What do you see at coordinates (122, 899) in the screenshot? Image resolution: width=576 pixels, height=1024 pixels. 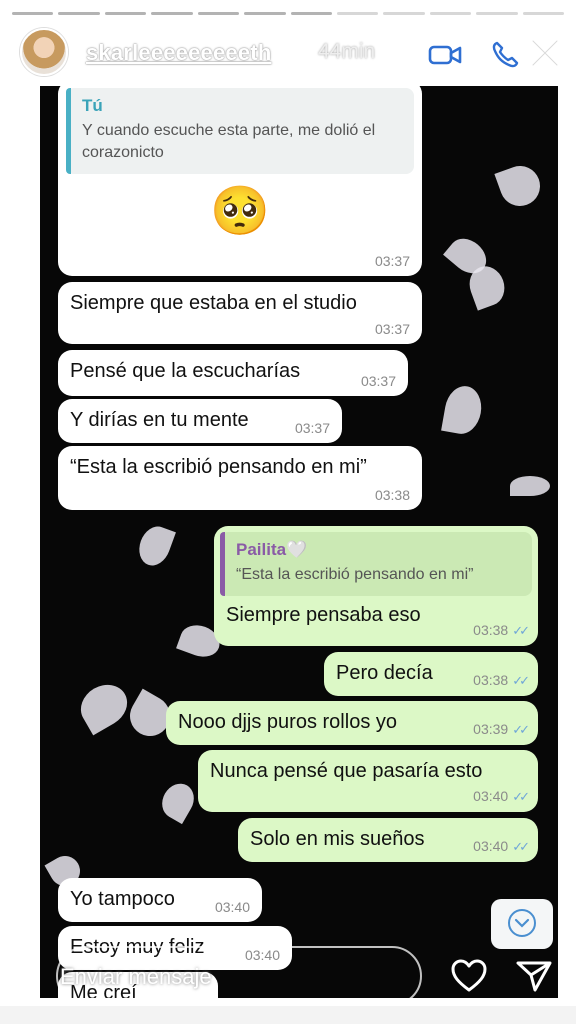 I see `message-text: Yo tampoco` at bounding box center [122, 899].